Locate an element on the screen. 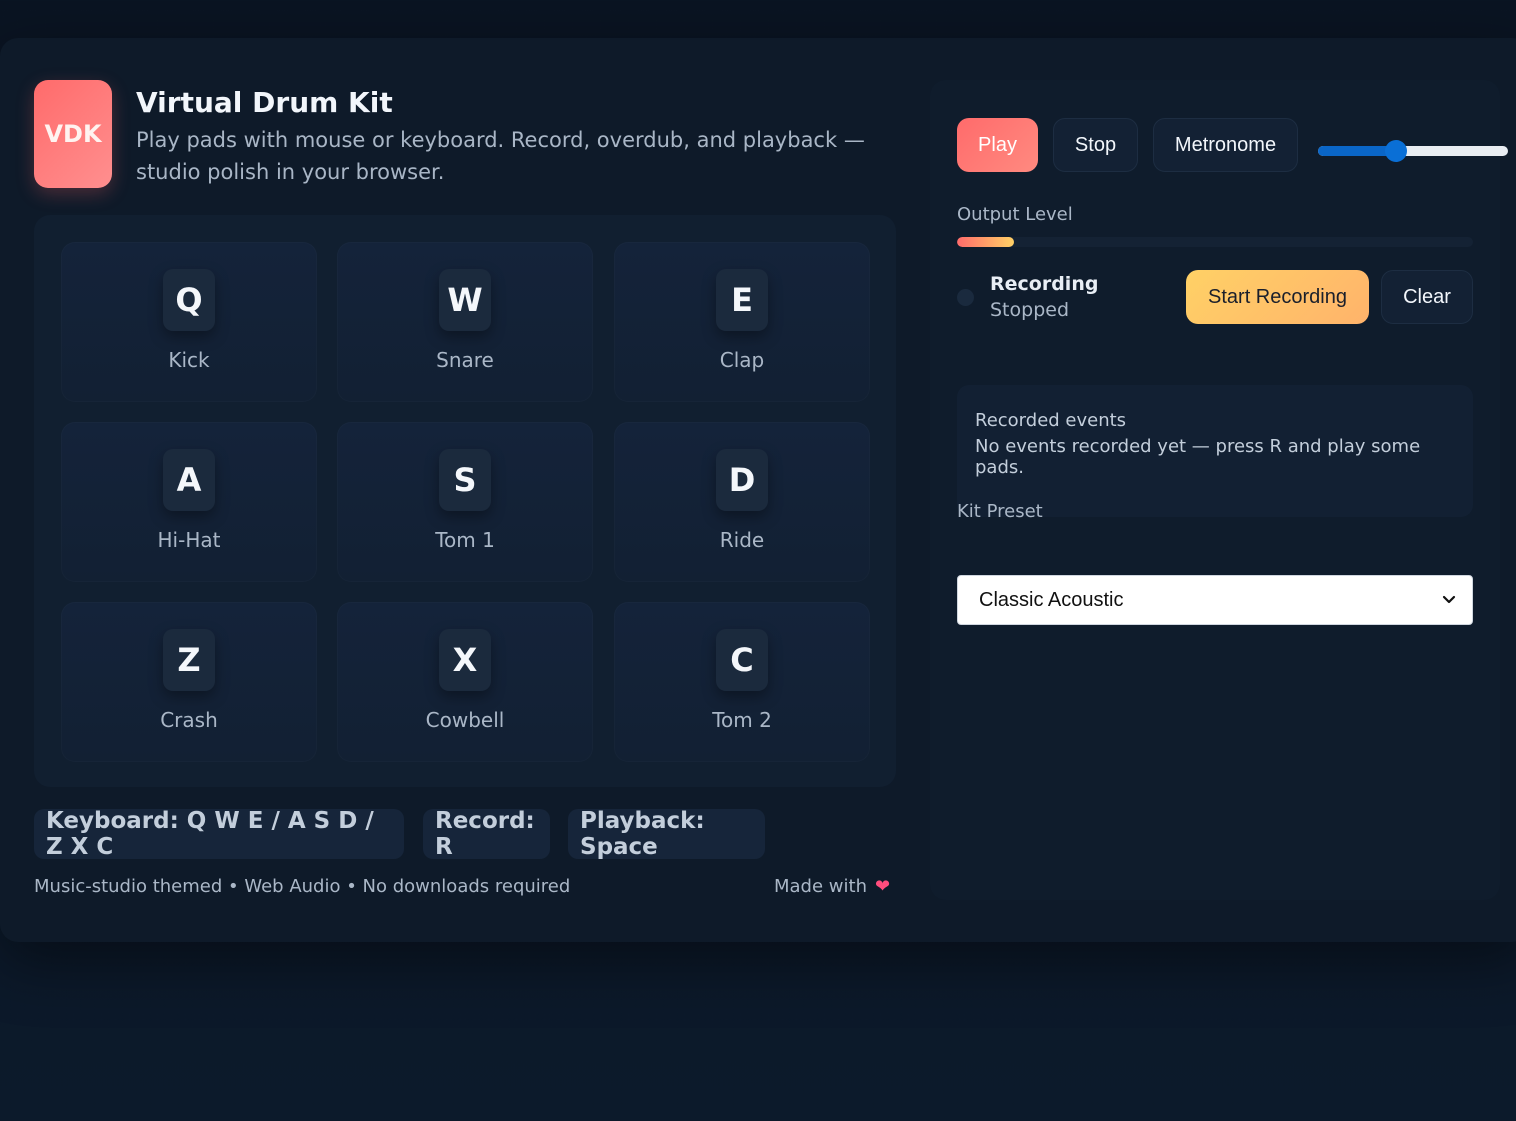 Image resolution: width=1516 pixels, height=1121 pixels. pad-key-badge: Q is located at coordinates (189, 300).